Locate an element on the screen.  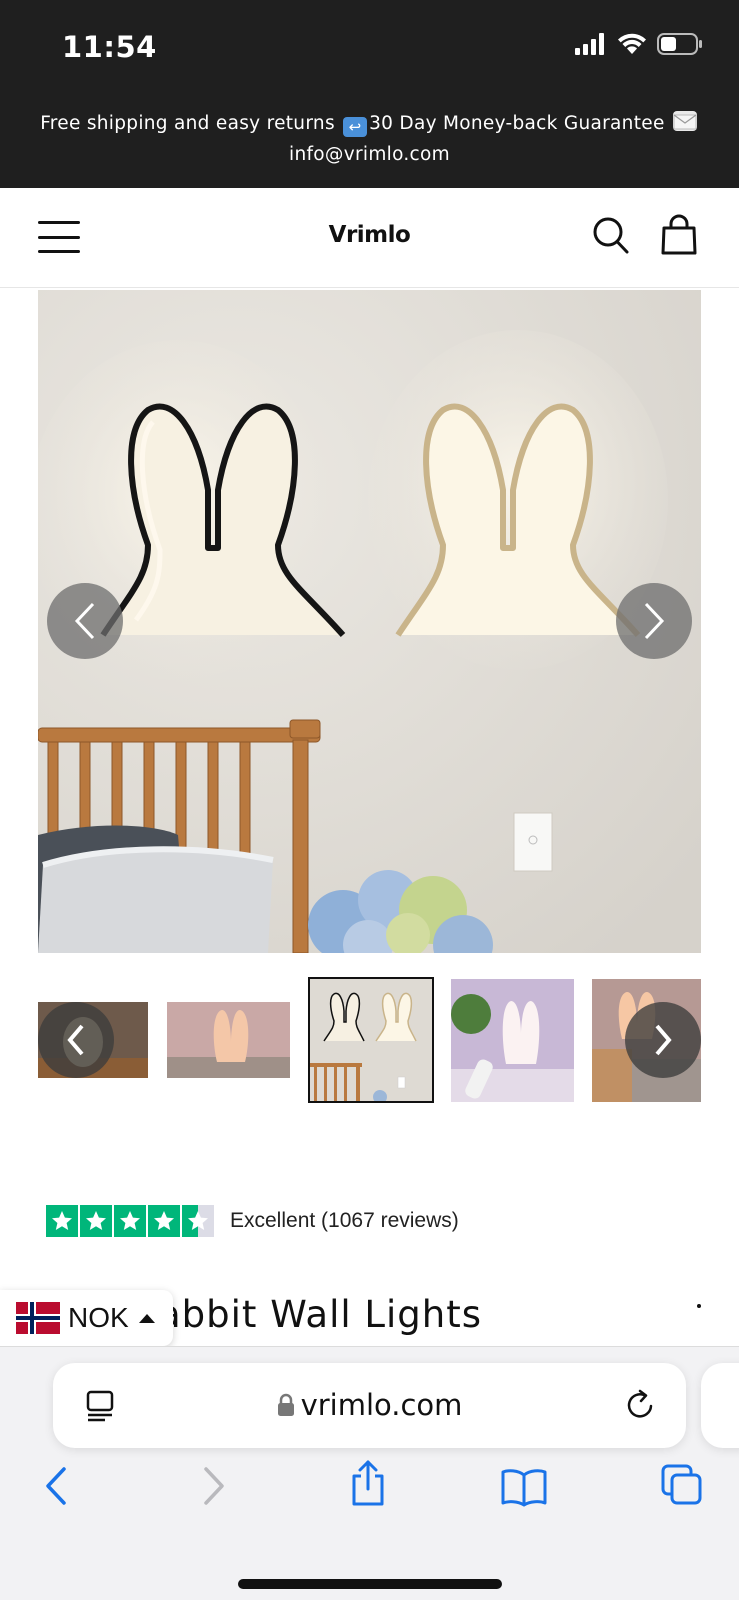
gallery-prev-button is located at coordinates (85, 621).